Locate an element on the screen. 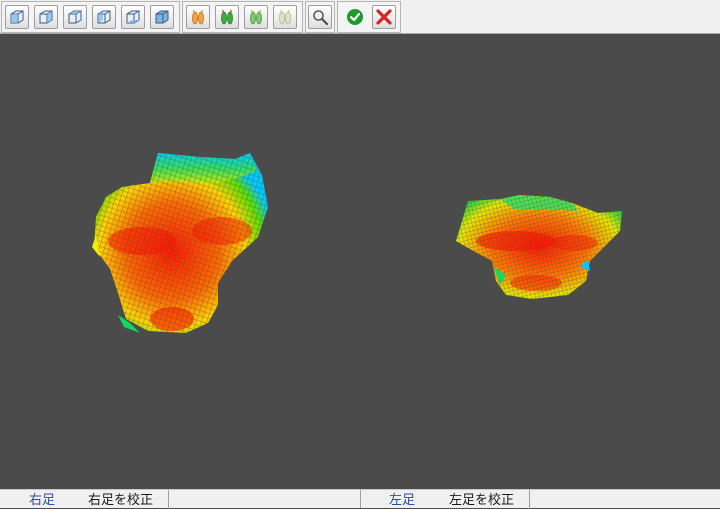  both-feet-orange-button is located at coordinates (198, 17).